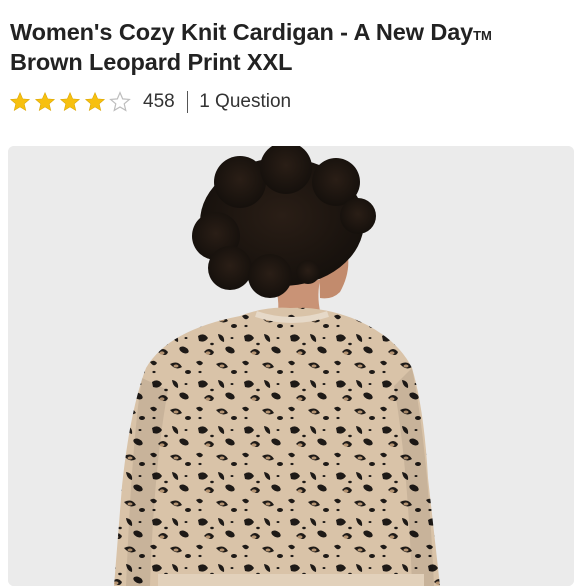 The height and width of the screenshot is (586, 580). I want to click on trademark-mark: TM, so click(482, 35).